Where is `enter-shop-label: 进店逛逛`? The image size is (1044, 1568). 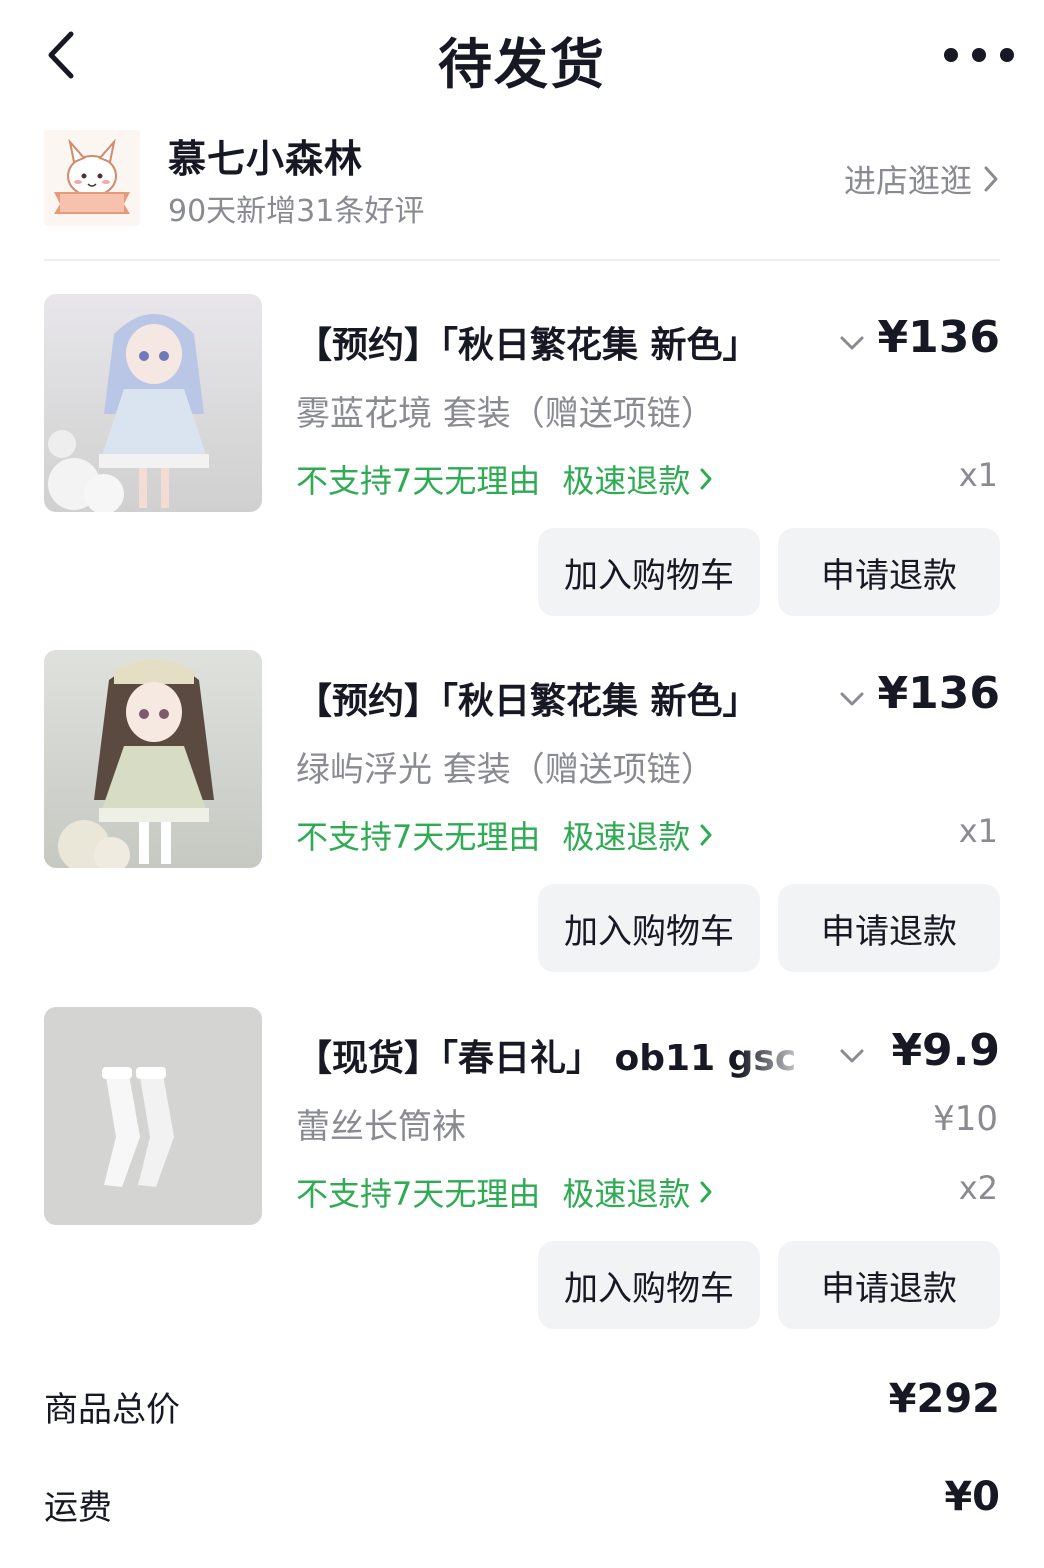 enter-shop-label: 进店逛逛 is located at coordinates (907, 181).